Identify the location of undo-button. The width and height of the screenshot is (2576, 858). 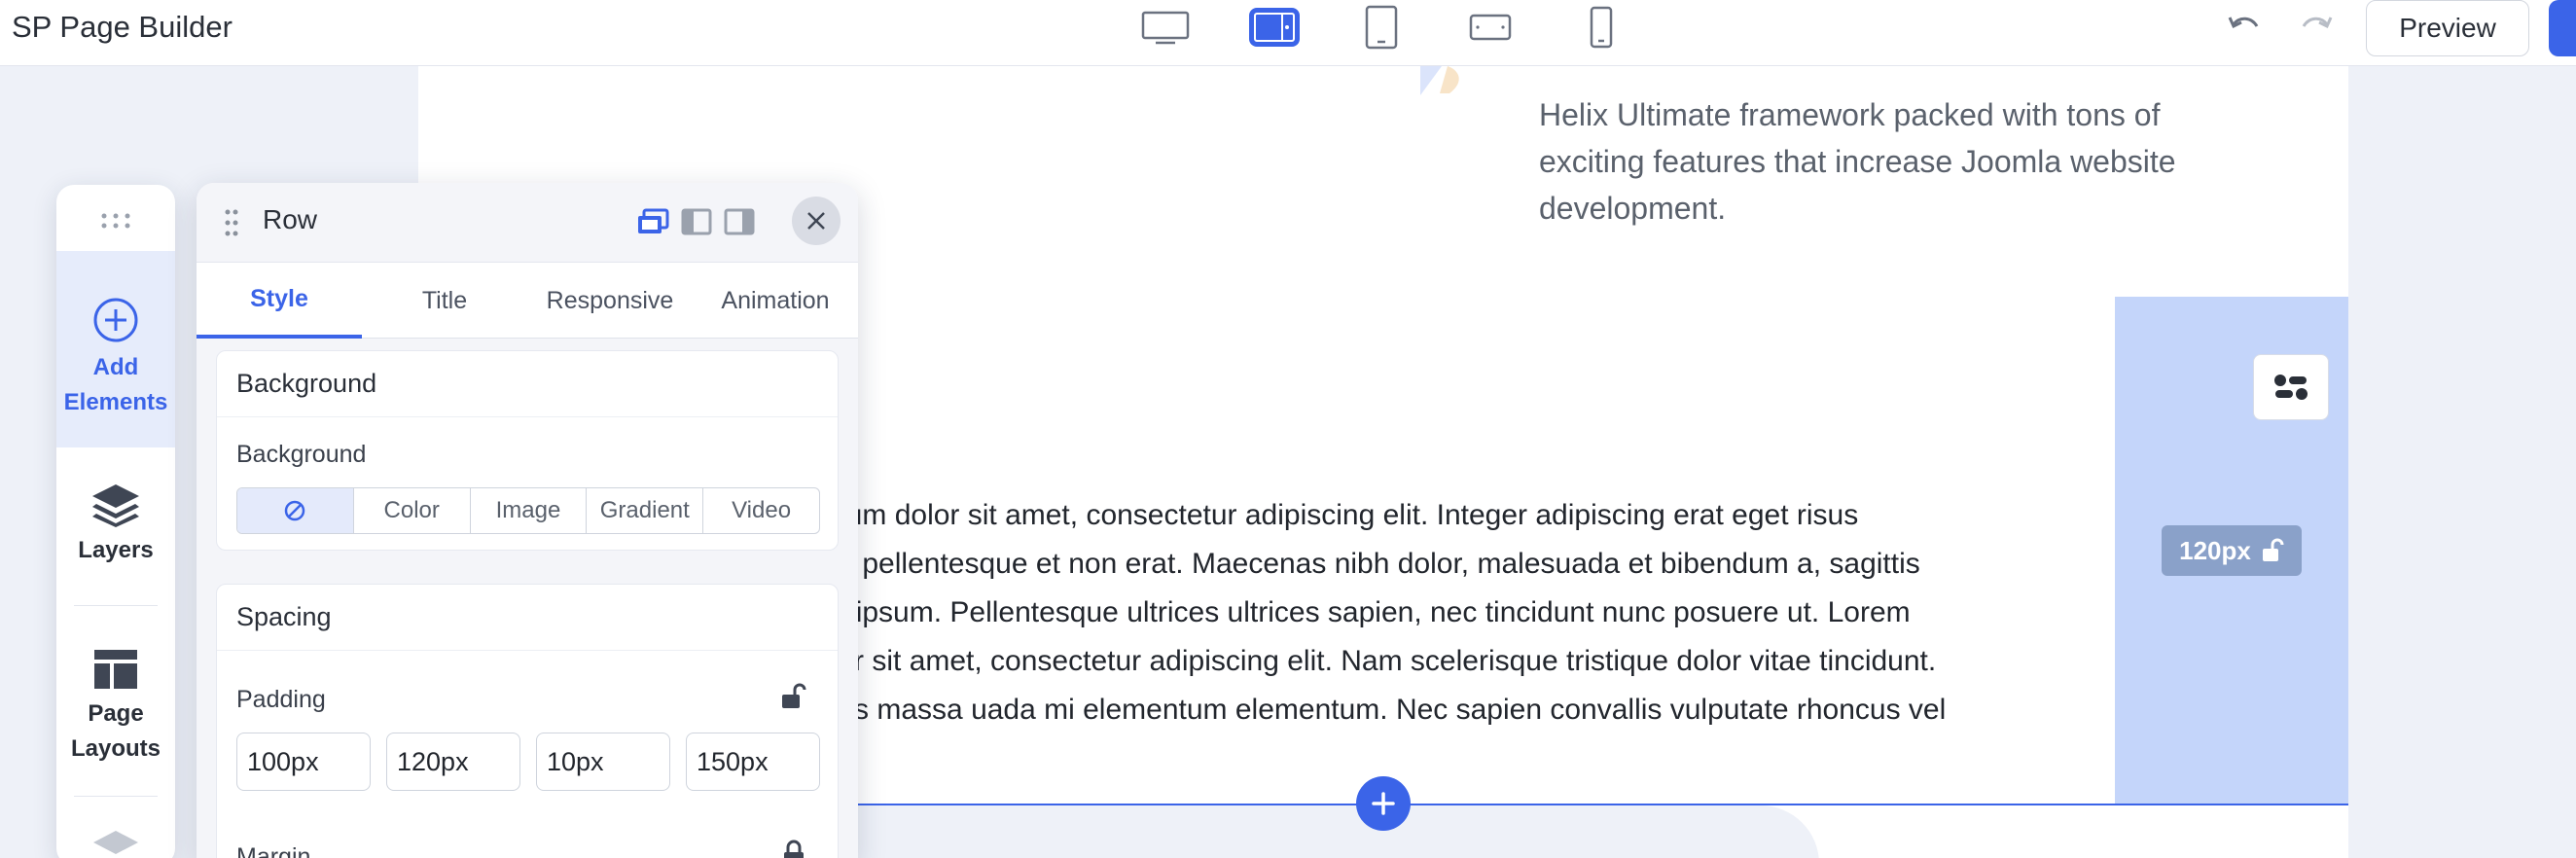
(2243, 27).